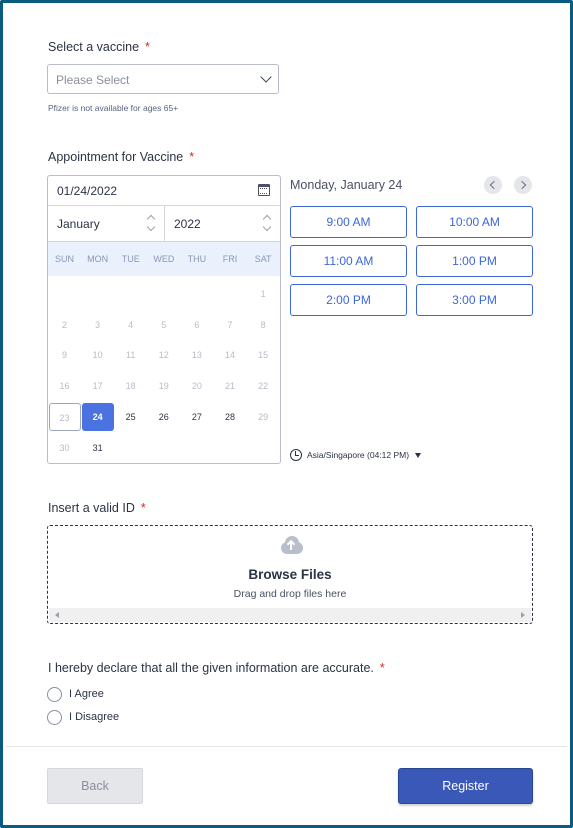 This screenshot has width=573, height=828. What do you see at coordinates (266, 77) in the screenshot?
I see `chevron-down-icon` at bounding box center [266, 77].